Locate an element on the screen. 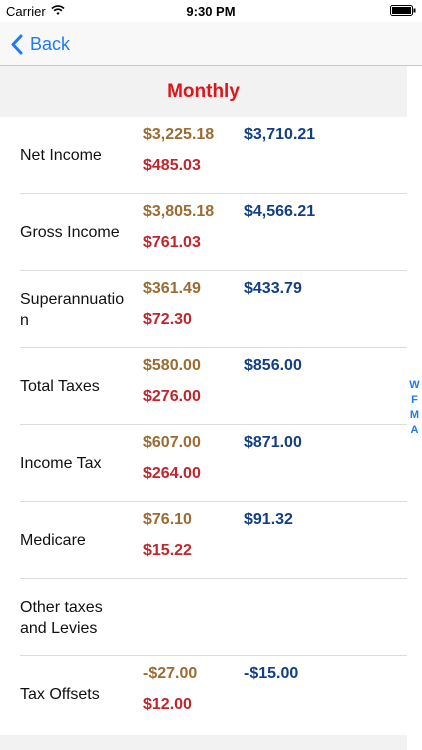  row-label: Gross Income is located at coordinates (70, 232).